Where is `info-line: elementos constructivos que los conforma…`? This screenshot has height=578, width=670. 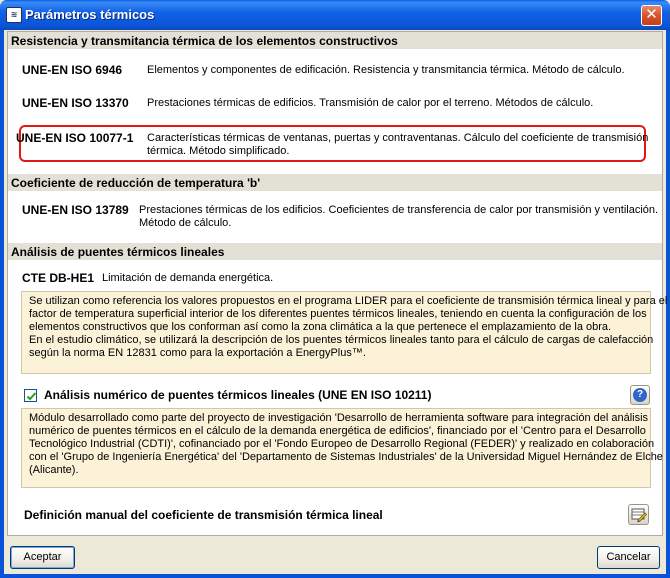
info-line: elementos constructivos que los conforma… is located at coordinates (320, 327).